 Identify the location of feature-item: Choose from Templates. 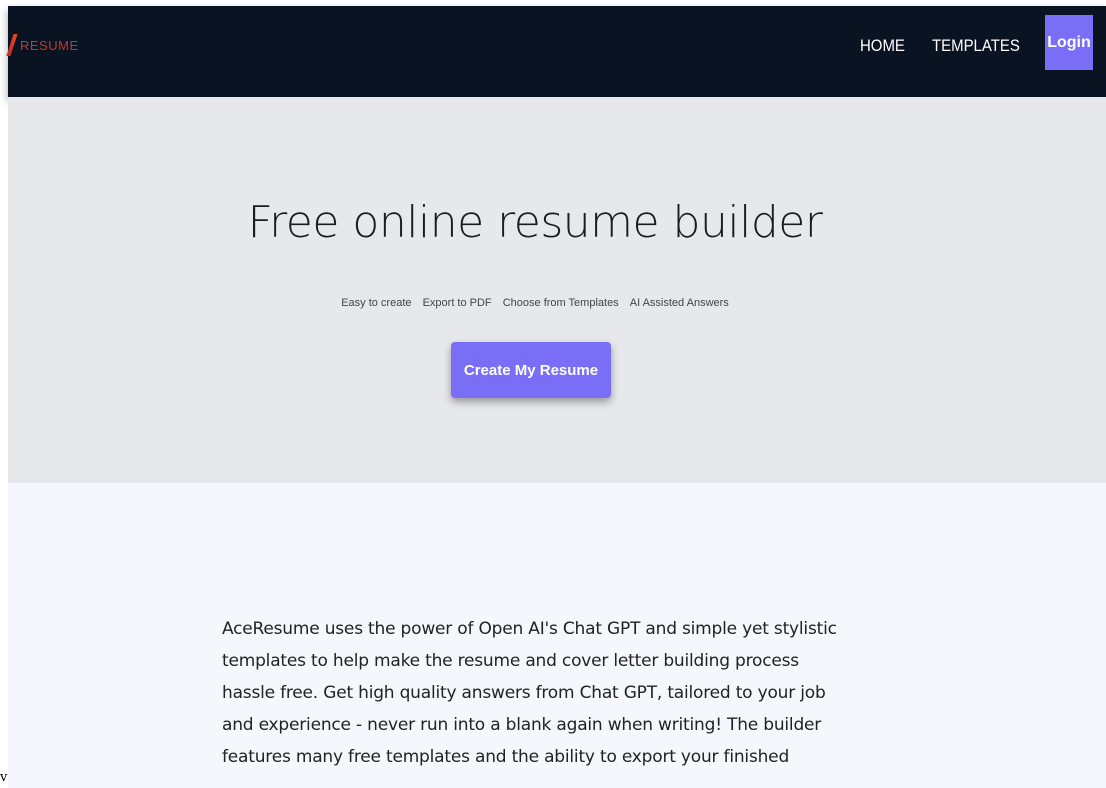
(560, 303).